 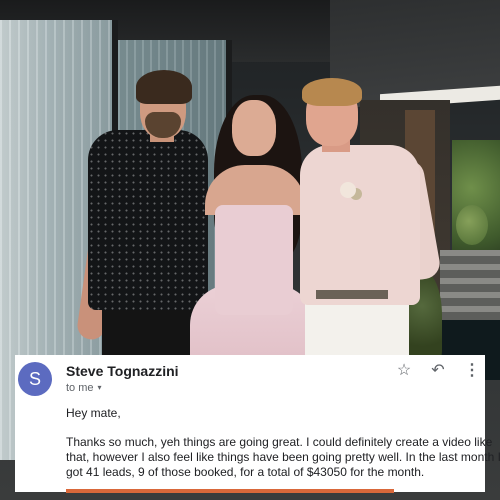 What do you see at coordinates (35, 379) in the screenshot?
I see `sender-avatar: S` at bounding box center [35, 379].